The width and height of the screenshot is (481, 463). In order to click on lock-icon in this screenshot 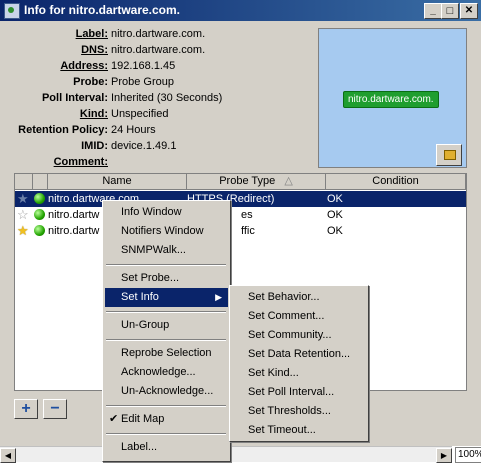, I will do `click(450, 155)`.